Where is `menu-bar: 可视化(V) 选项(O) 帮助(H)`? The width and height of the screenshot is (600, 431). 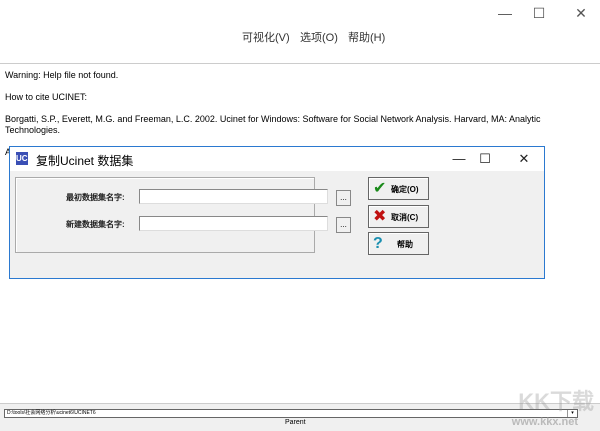
menu-bar: 可视化(V) 选项(O) 帮助(H) is located at coordinates (300, 36).